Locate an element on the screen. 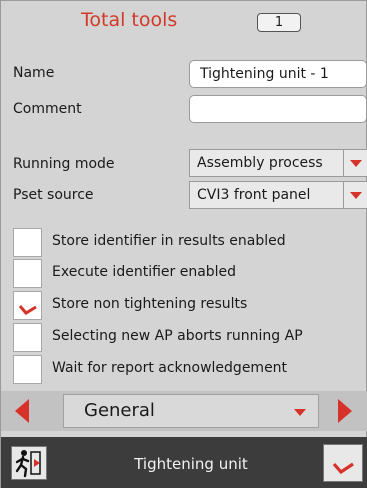 This screenshot has width=367, height=488. checkbox-checked is located at coordinates (27, 305).